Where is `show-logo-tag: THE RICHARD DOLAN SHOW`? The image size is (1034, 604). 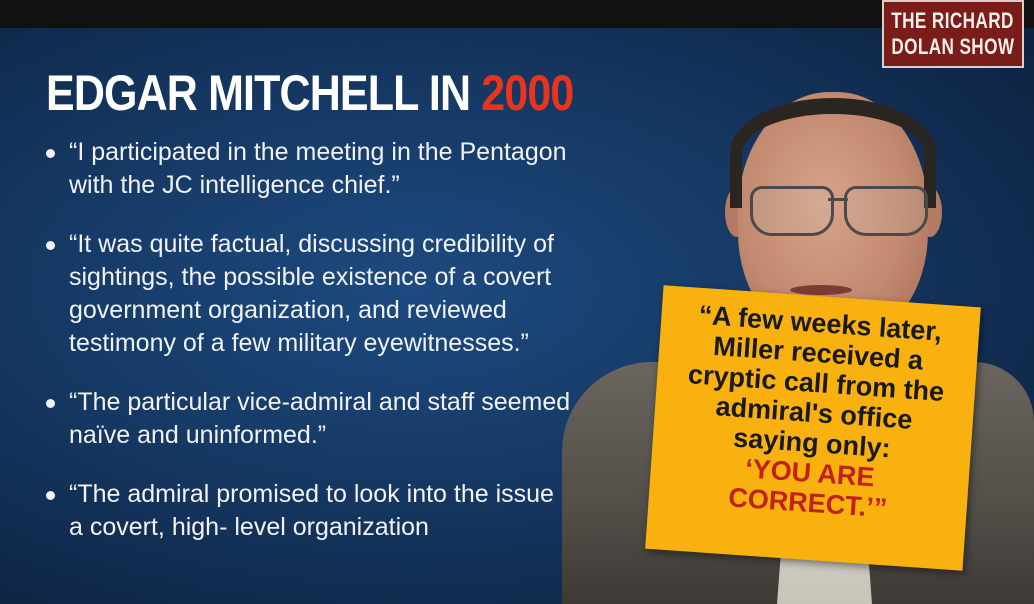 show-logo-tag: THE RICHARD DOLAN SHOW is located at coordinates (953, 34).